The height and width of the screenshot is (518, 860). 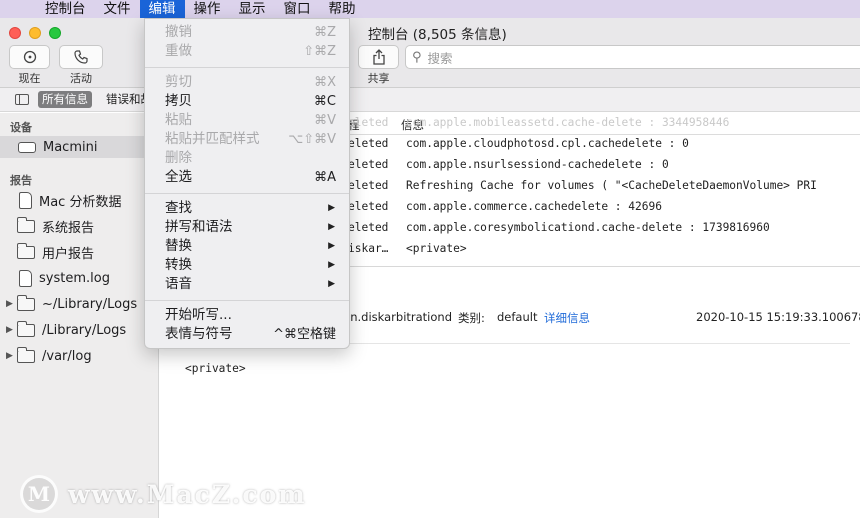 I want to click on sidebar-item-label: /var/log, so click(x=67, y=356).